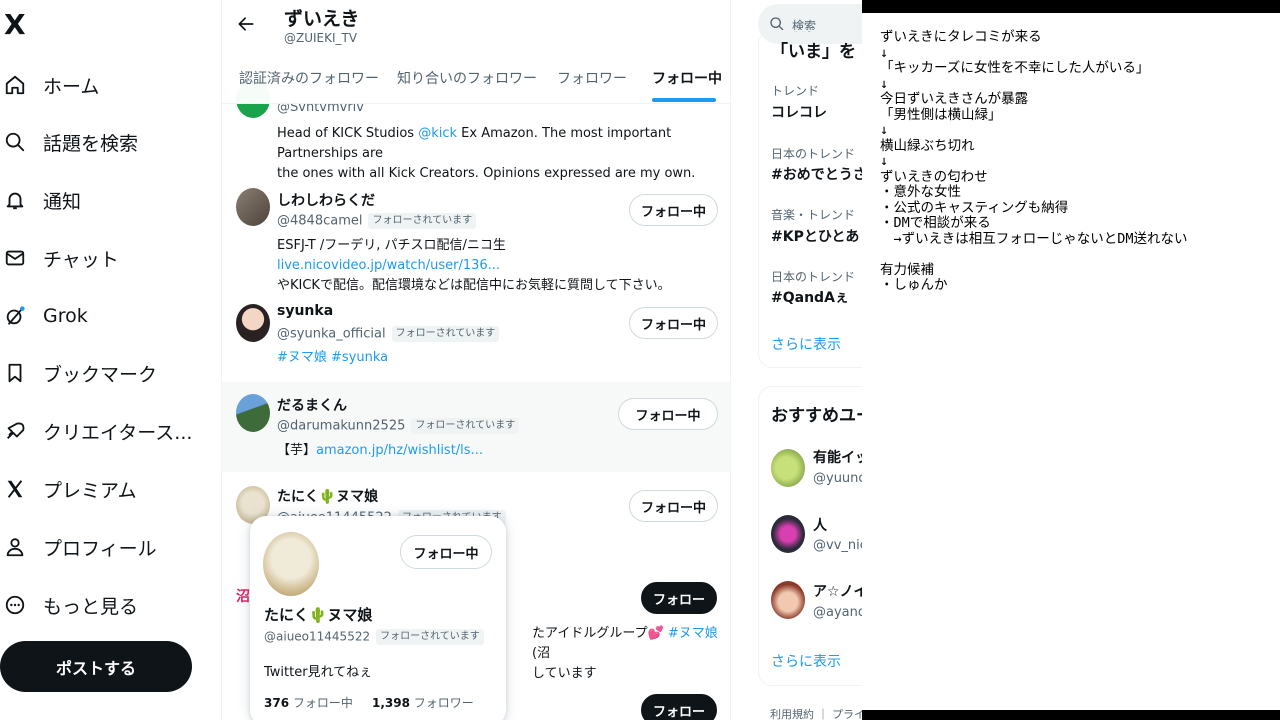  Describe the element at coordinates (309, 78) in the screenshot. I see `tab-verified-followers: 認証済みのフォロワー` at that location.